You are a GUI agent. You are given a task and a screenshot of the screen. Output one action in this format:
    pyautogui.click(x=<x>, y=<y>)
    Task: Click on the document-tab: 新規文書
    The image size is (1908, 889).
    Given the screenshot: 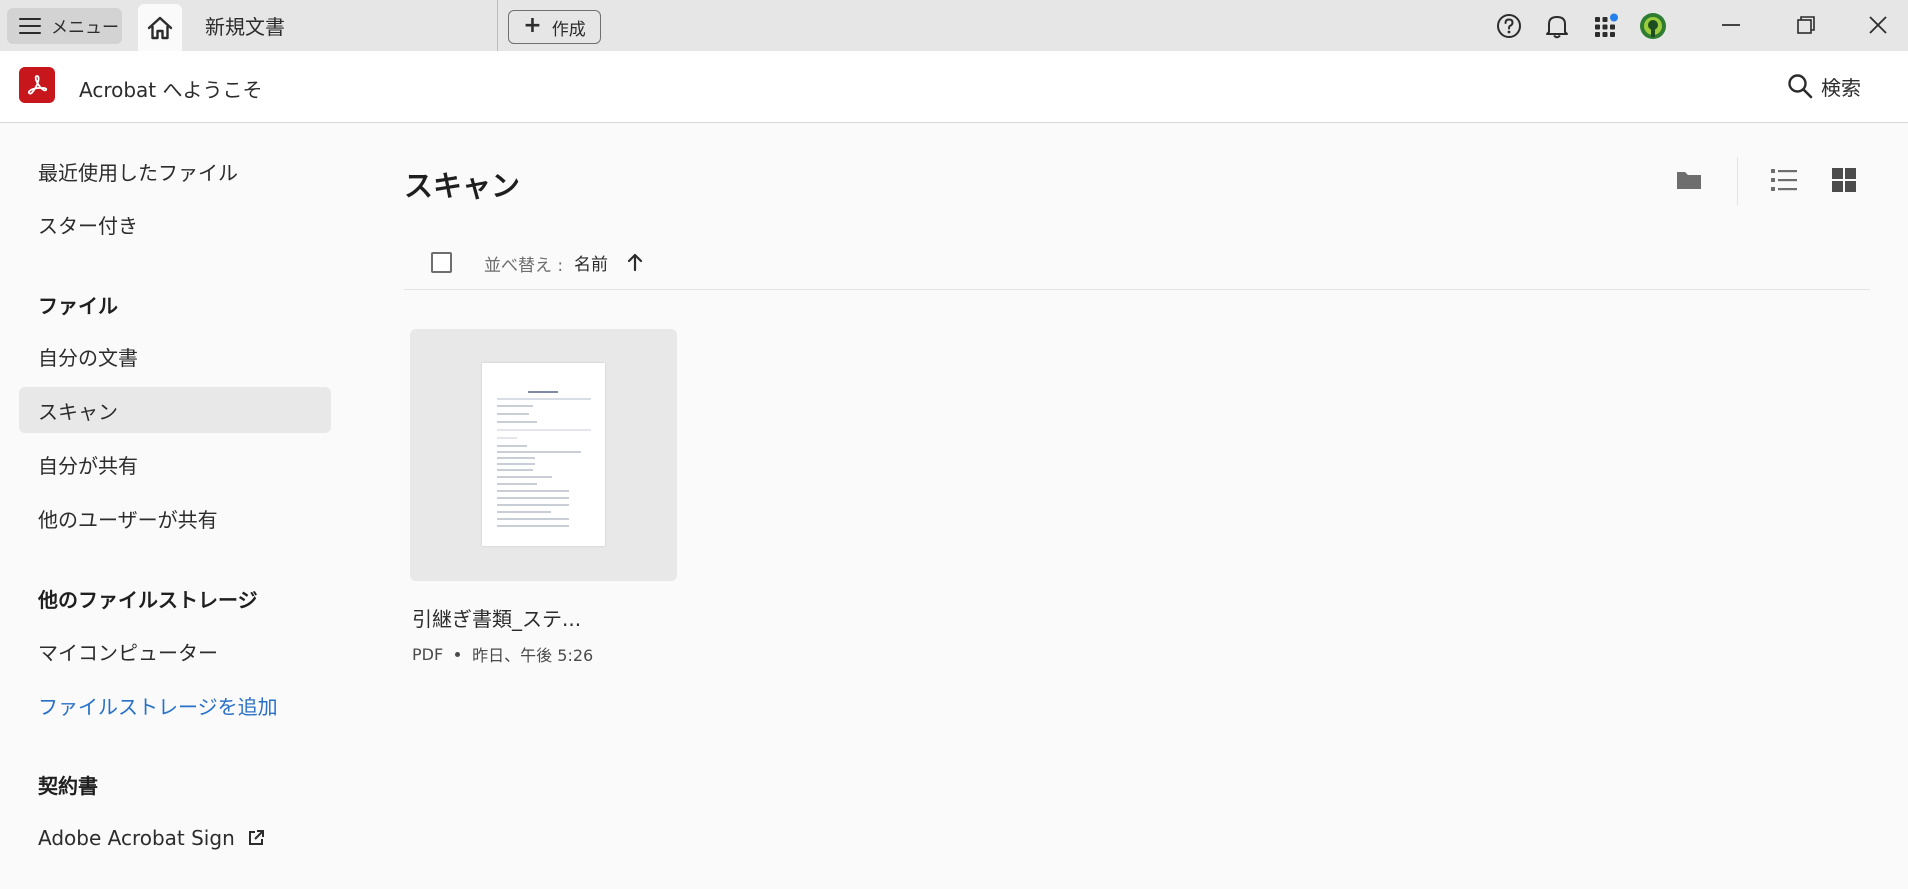 What is the action you would take?
    pyautogui.click(x=342, y=25)
    